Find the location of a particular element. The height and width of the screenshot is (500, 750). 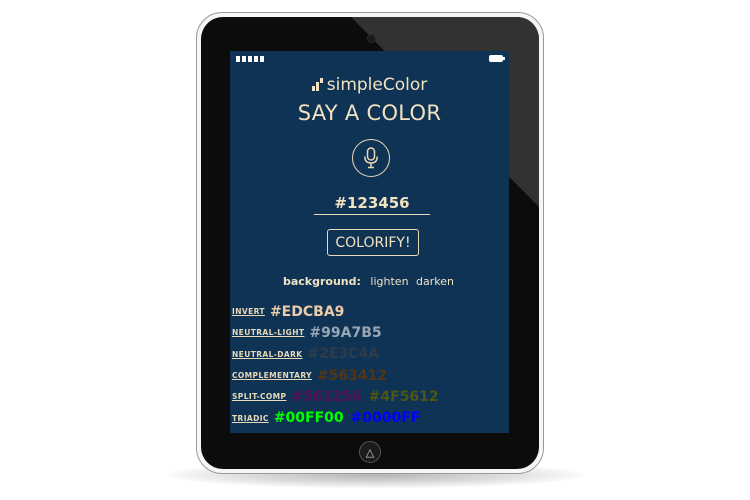

home-triangle-icon: △ is located at coordinates (370, 452).